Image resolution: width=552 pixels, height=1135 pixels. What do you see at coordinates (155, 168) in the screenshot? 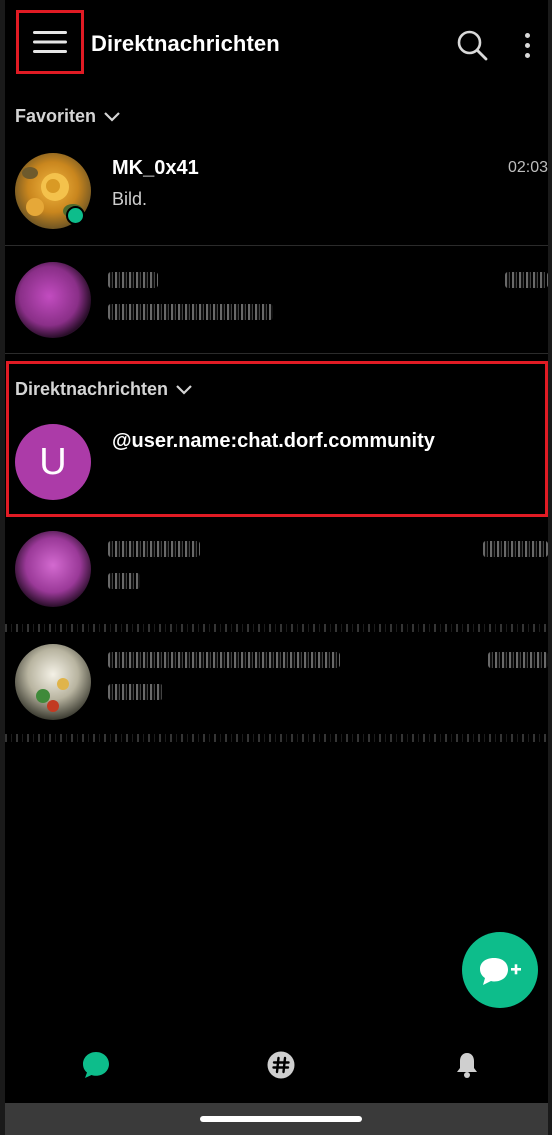
I see `room-name: MK_0x41` at bounding box center [155, 168].